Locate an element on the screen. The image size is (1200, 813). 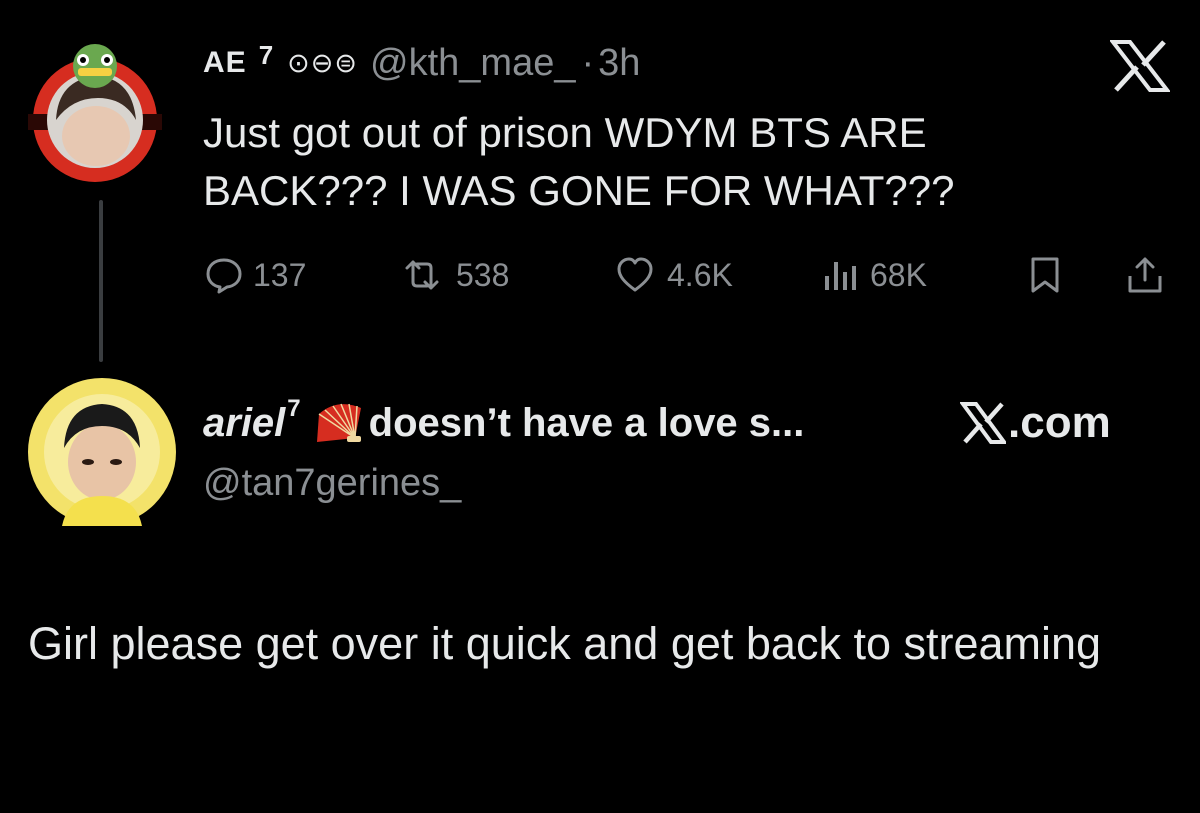
bookmark-icon is located at coordinates (1045, 275).